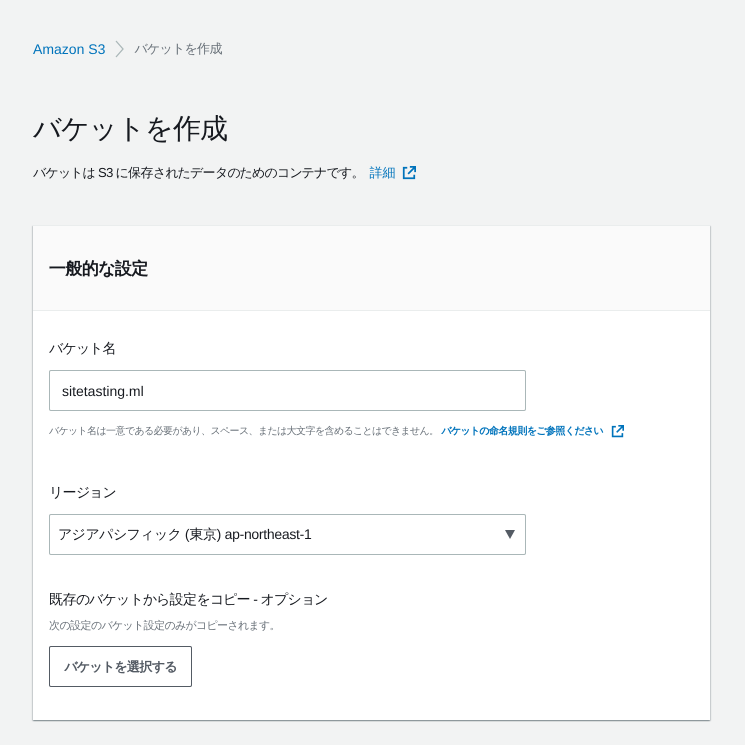 This screenshot has height=745, width=745. Describe the element at coordinates (533, 431) in the screenshot. I see `naming-rules-link: バケットの命名規則をご参照ください` at that location.